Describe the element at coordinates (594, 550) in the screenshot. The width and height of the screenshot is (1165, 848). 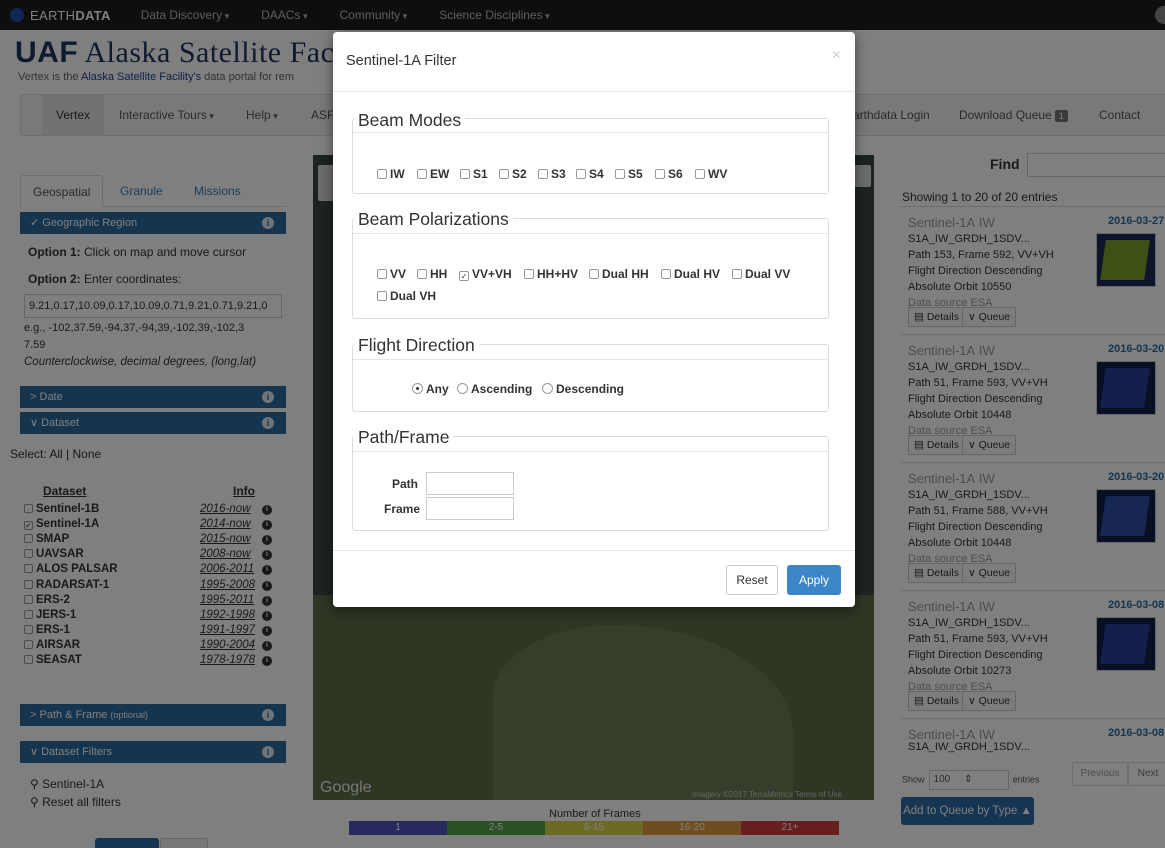
I see `modal-footer-divider` at that location.